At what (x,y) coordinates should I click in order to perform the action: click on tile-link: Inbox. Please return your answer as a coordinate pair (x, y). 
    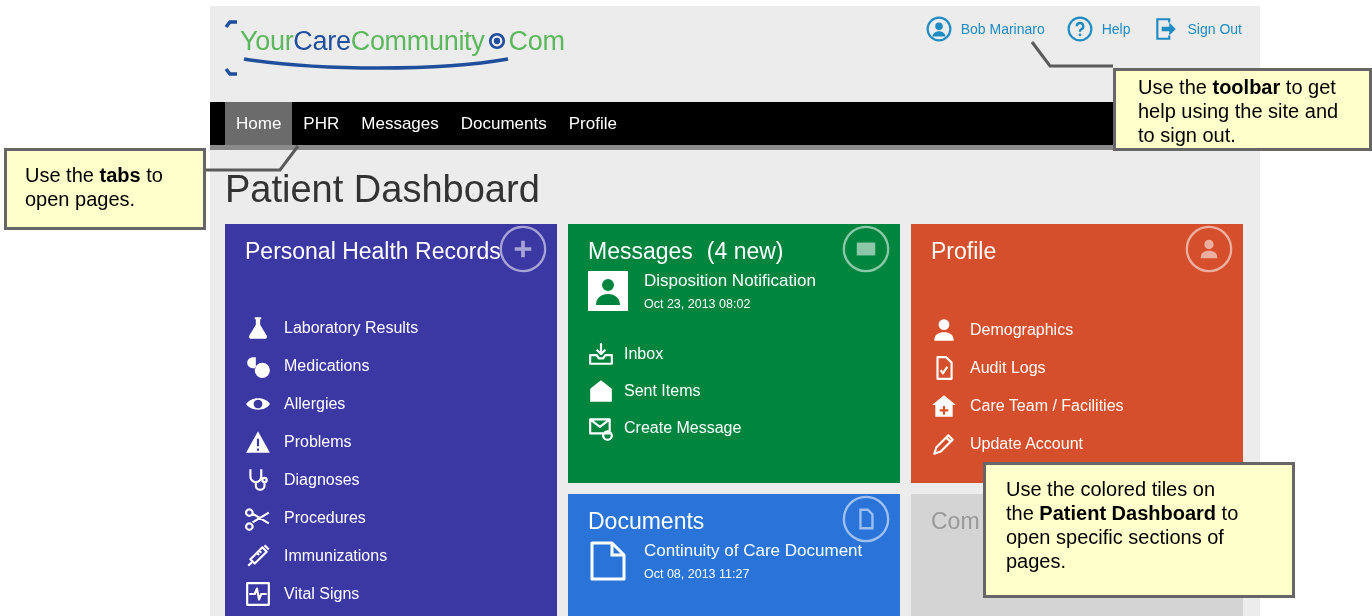
    Looking at the image, I should click on (734, 353).